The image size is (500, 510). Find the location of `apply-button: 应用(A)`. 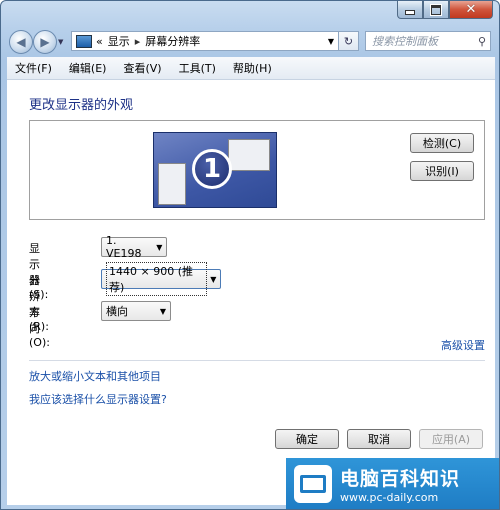

apply-button: 应用(A) is located at coordinates (451, 439).